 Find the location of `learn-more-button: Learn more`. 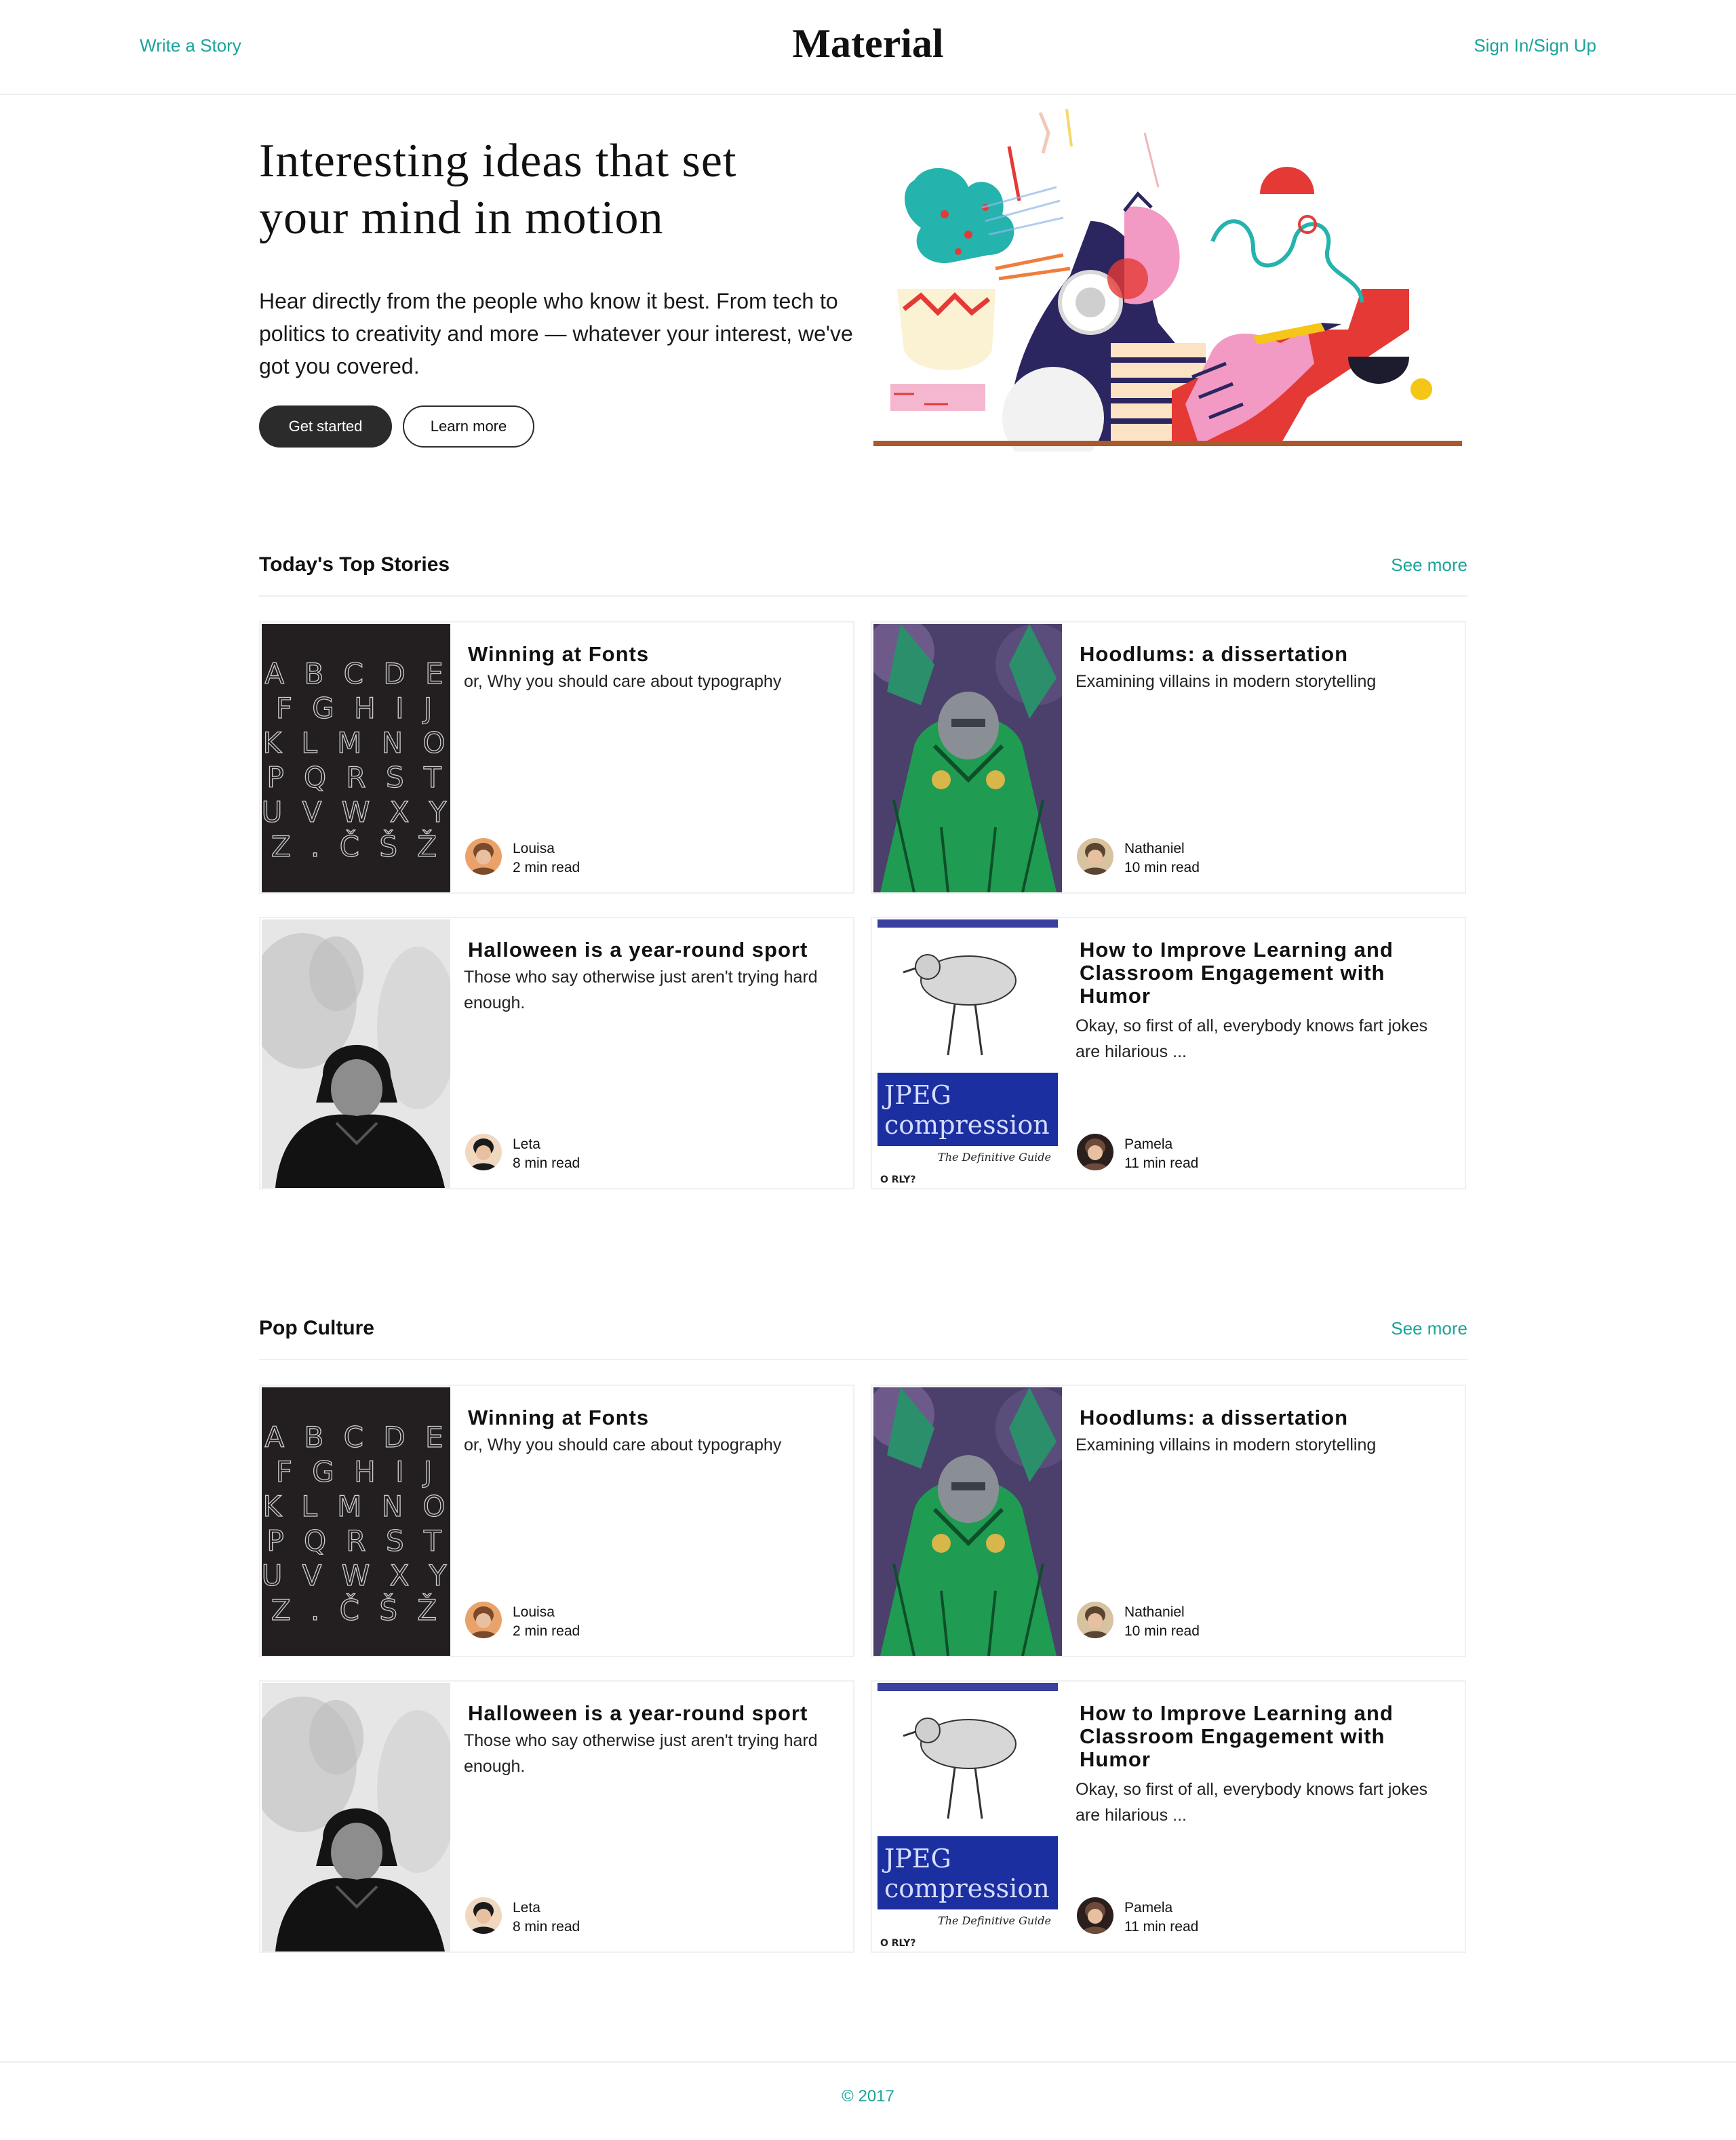

learn-more-button: Learn more is located at coordinates (468, 426).